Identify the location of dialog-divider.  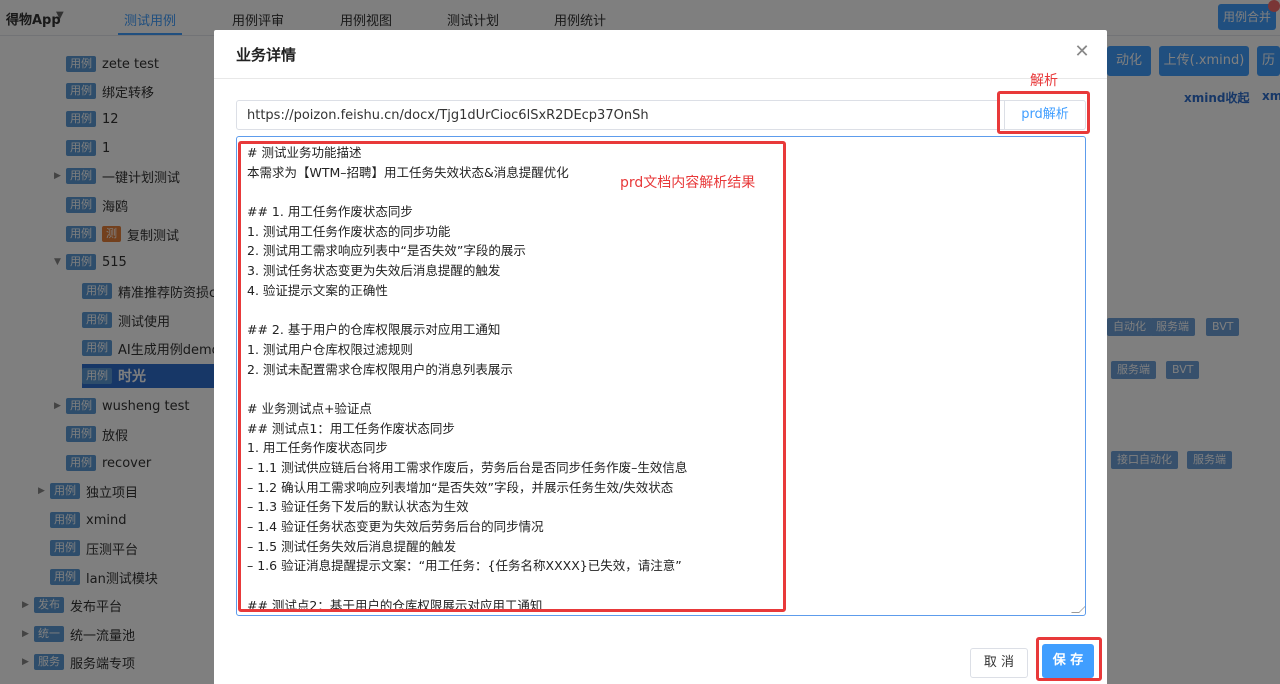
(660, 78).